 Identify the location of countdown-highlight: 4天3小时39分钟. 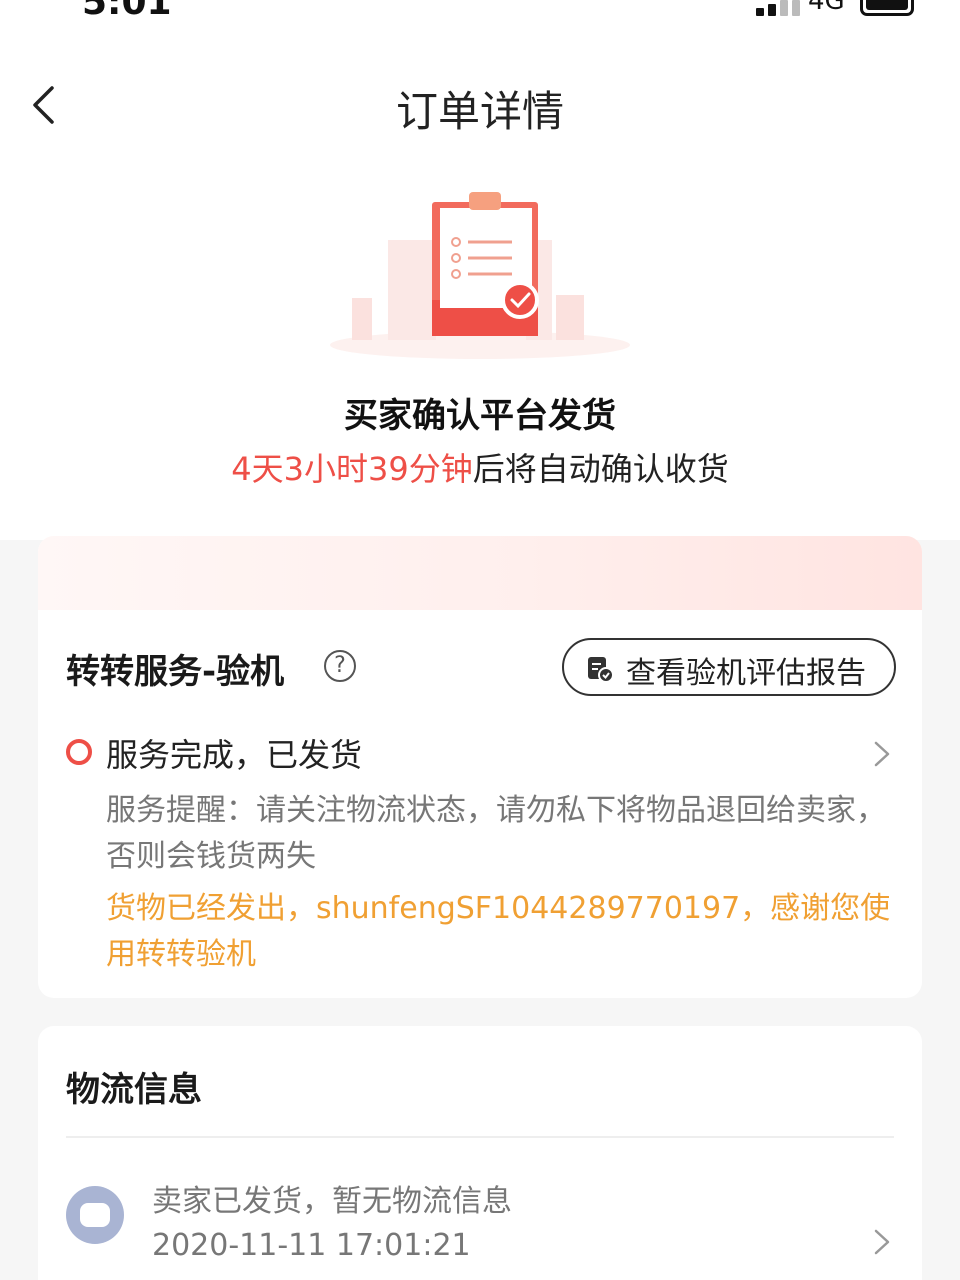
(352, 469).